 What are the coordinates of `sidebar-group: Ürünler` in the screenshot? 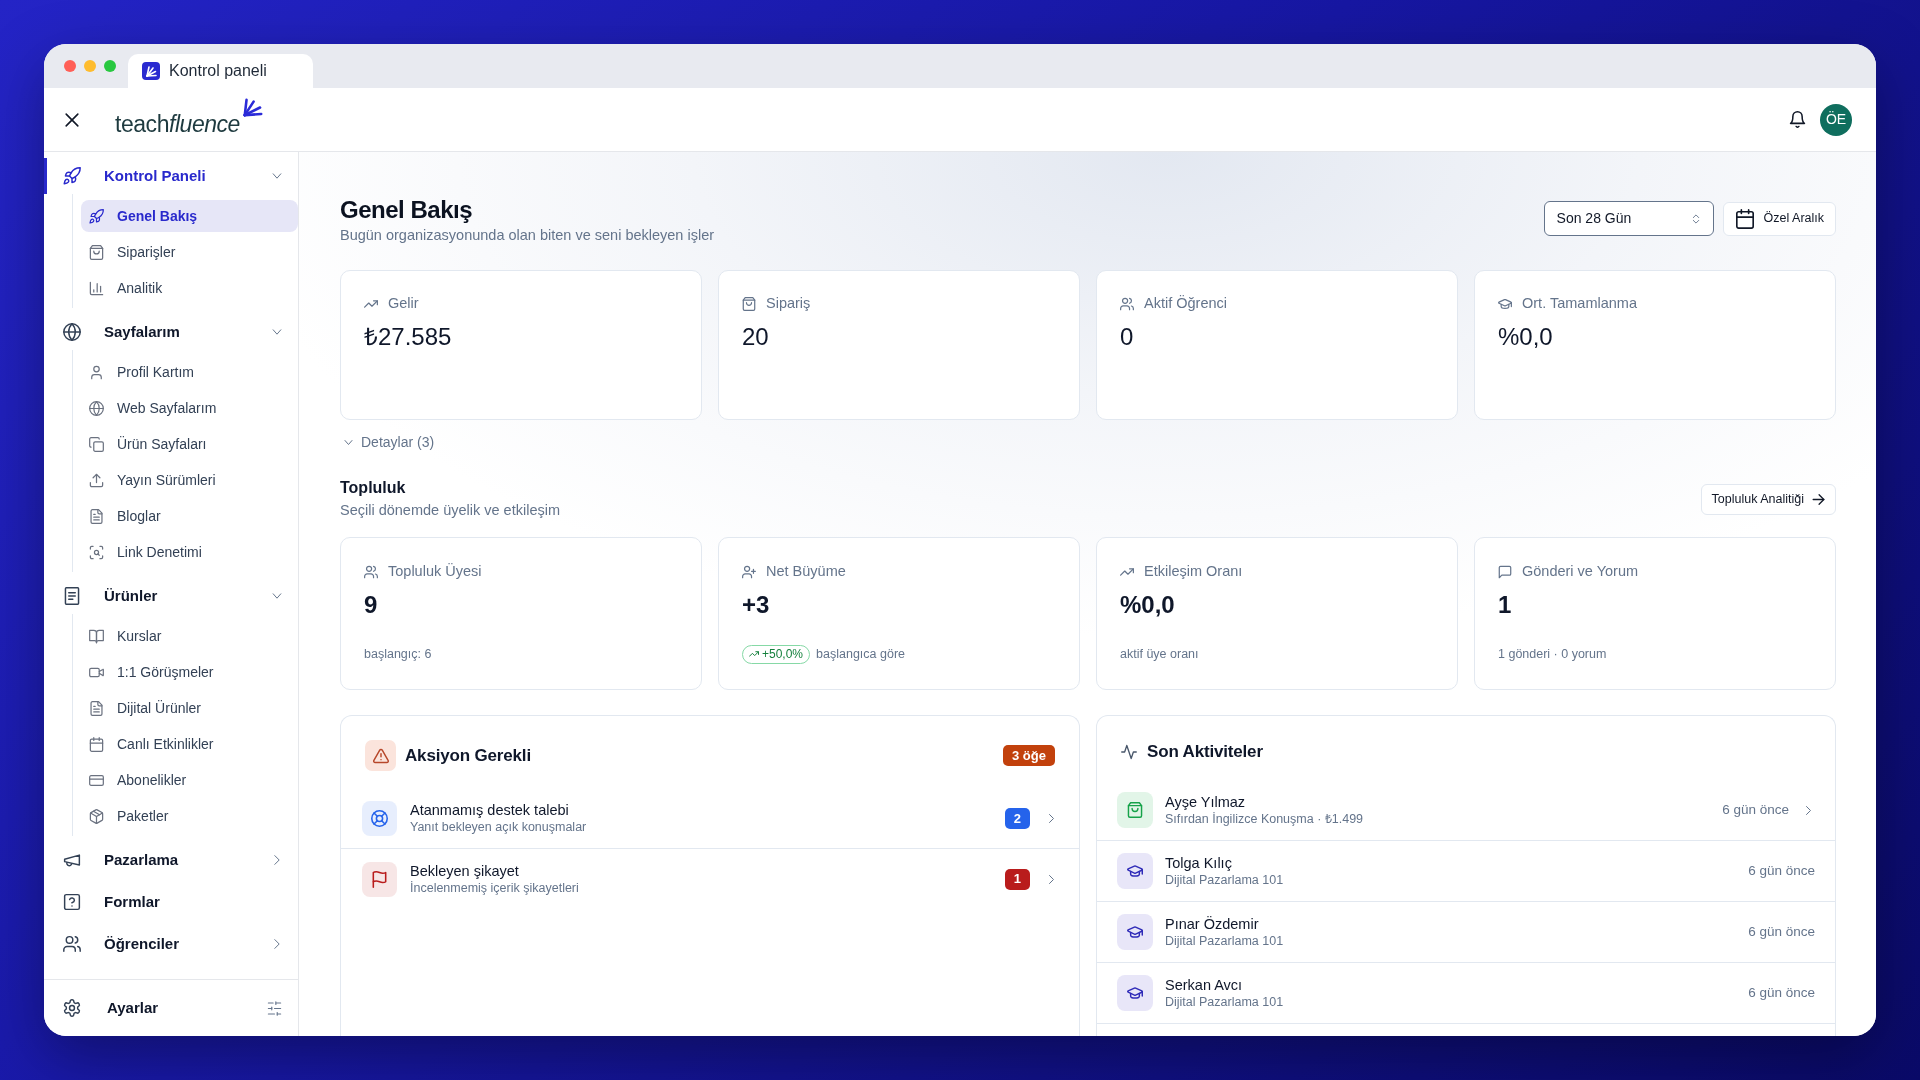 It's located at (171, 596).